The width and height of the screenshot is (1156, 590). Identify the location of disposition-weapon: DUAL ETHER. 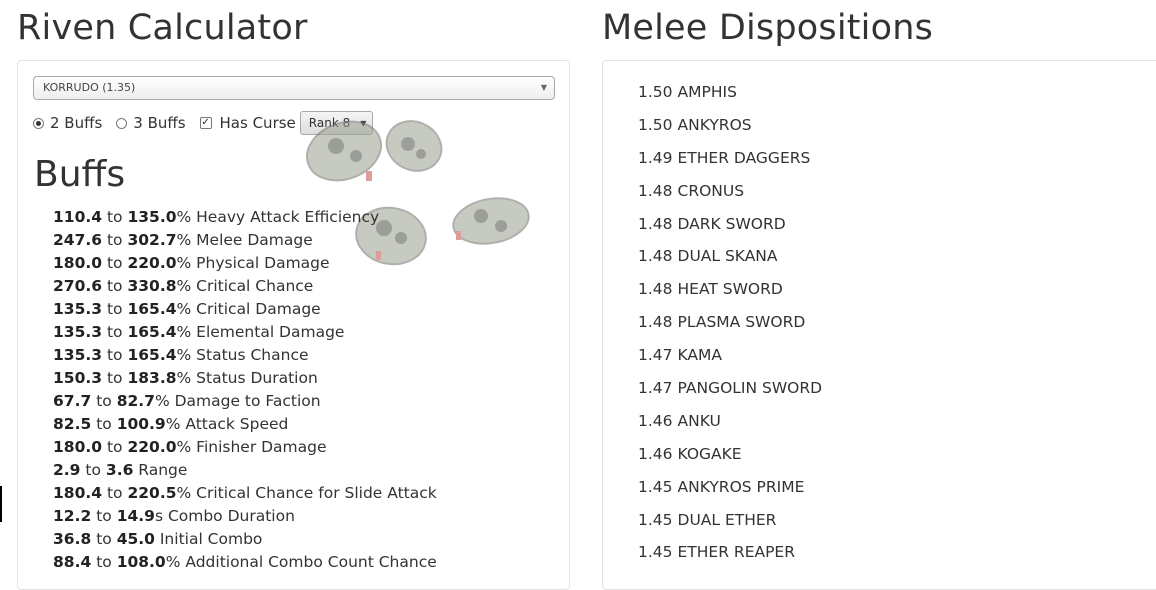
(727, 519).